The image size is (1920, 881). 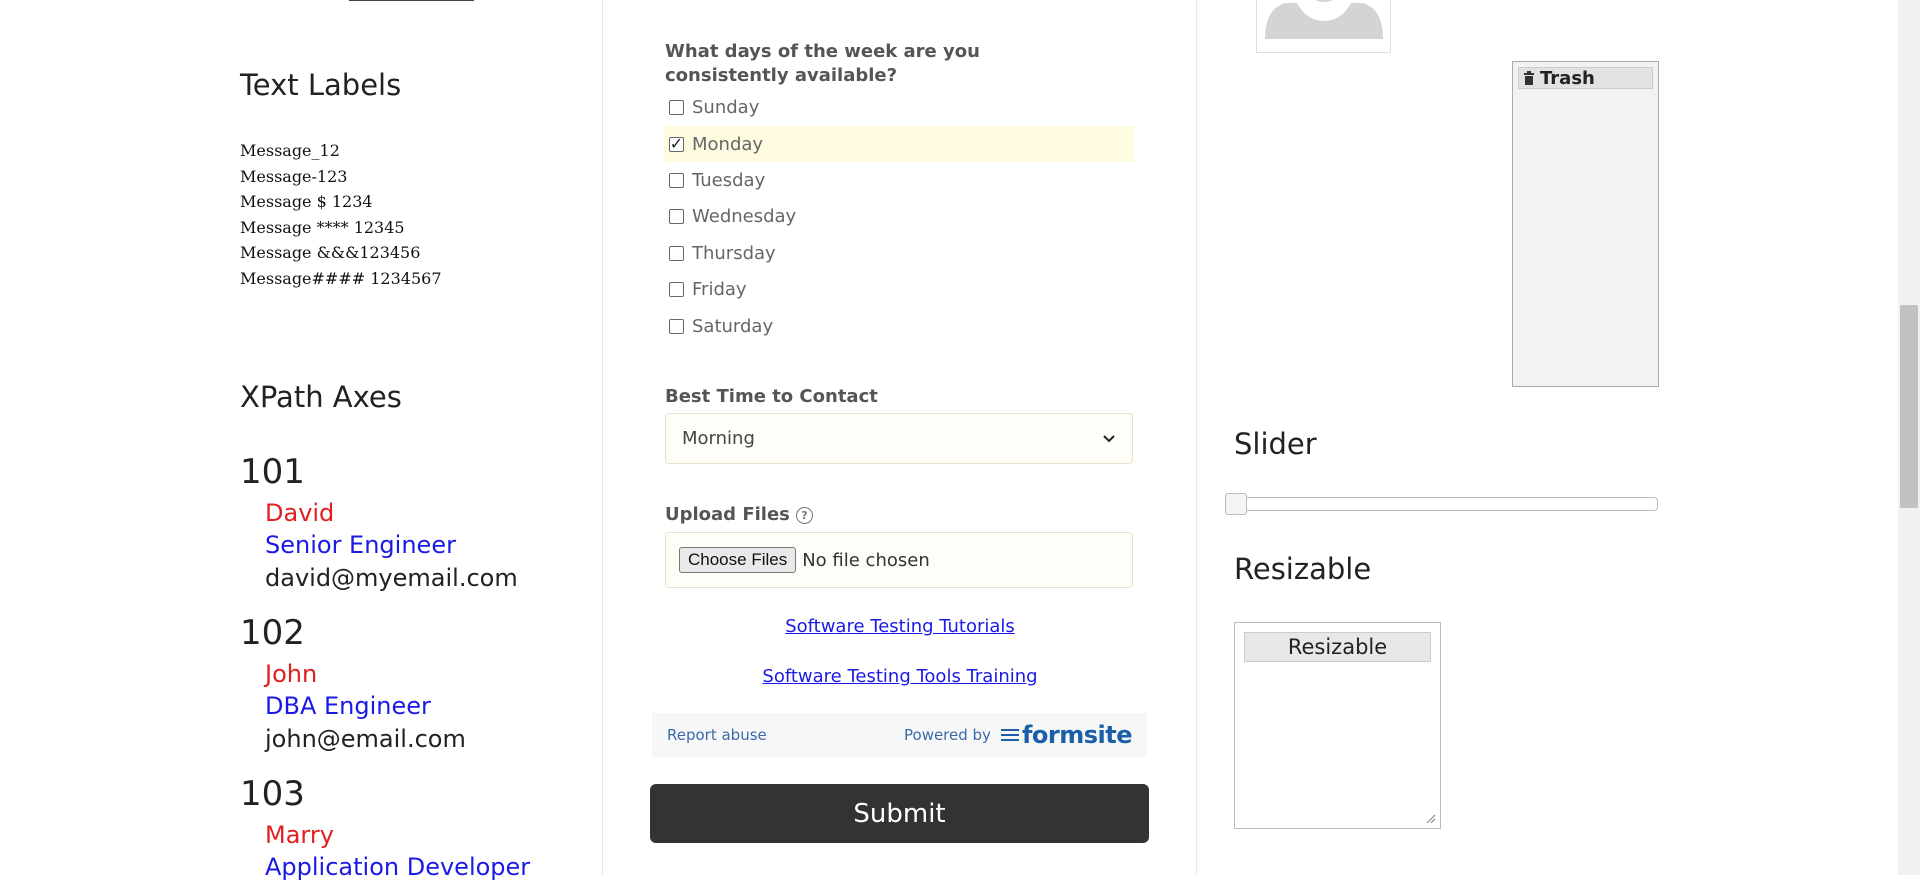 What do you see at coordinates (733, 326) in the screenshot?
I see `checkbox-label: Saturday` at bounding box center [733, 326].